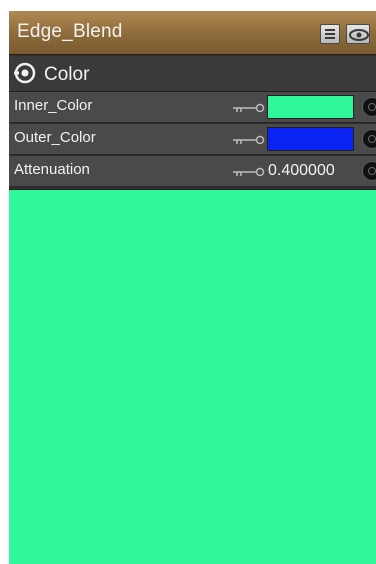 The height and width of the screenshot is (564, 376). What do you see at coordinates (192, 107) in the screenshot?
I see `property-row-inner-color: Inner_Color` at bounding box center [192, 107].